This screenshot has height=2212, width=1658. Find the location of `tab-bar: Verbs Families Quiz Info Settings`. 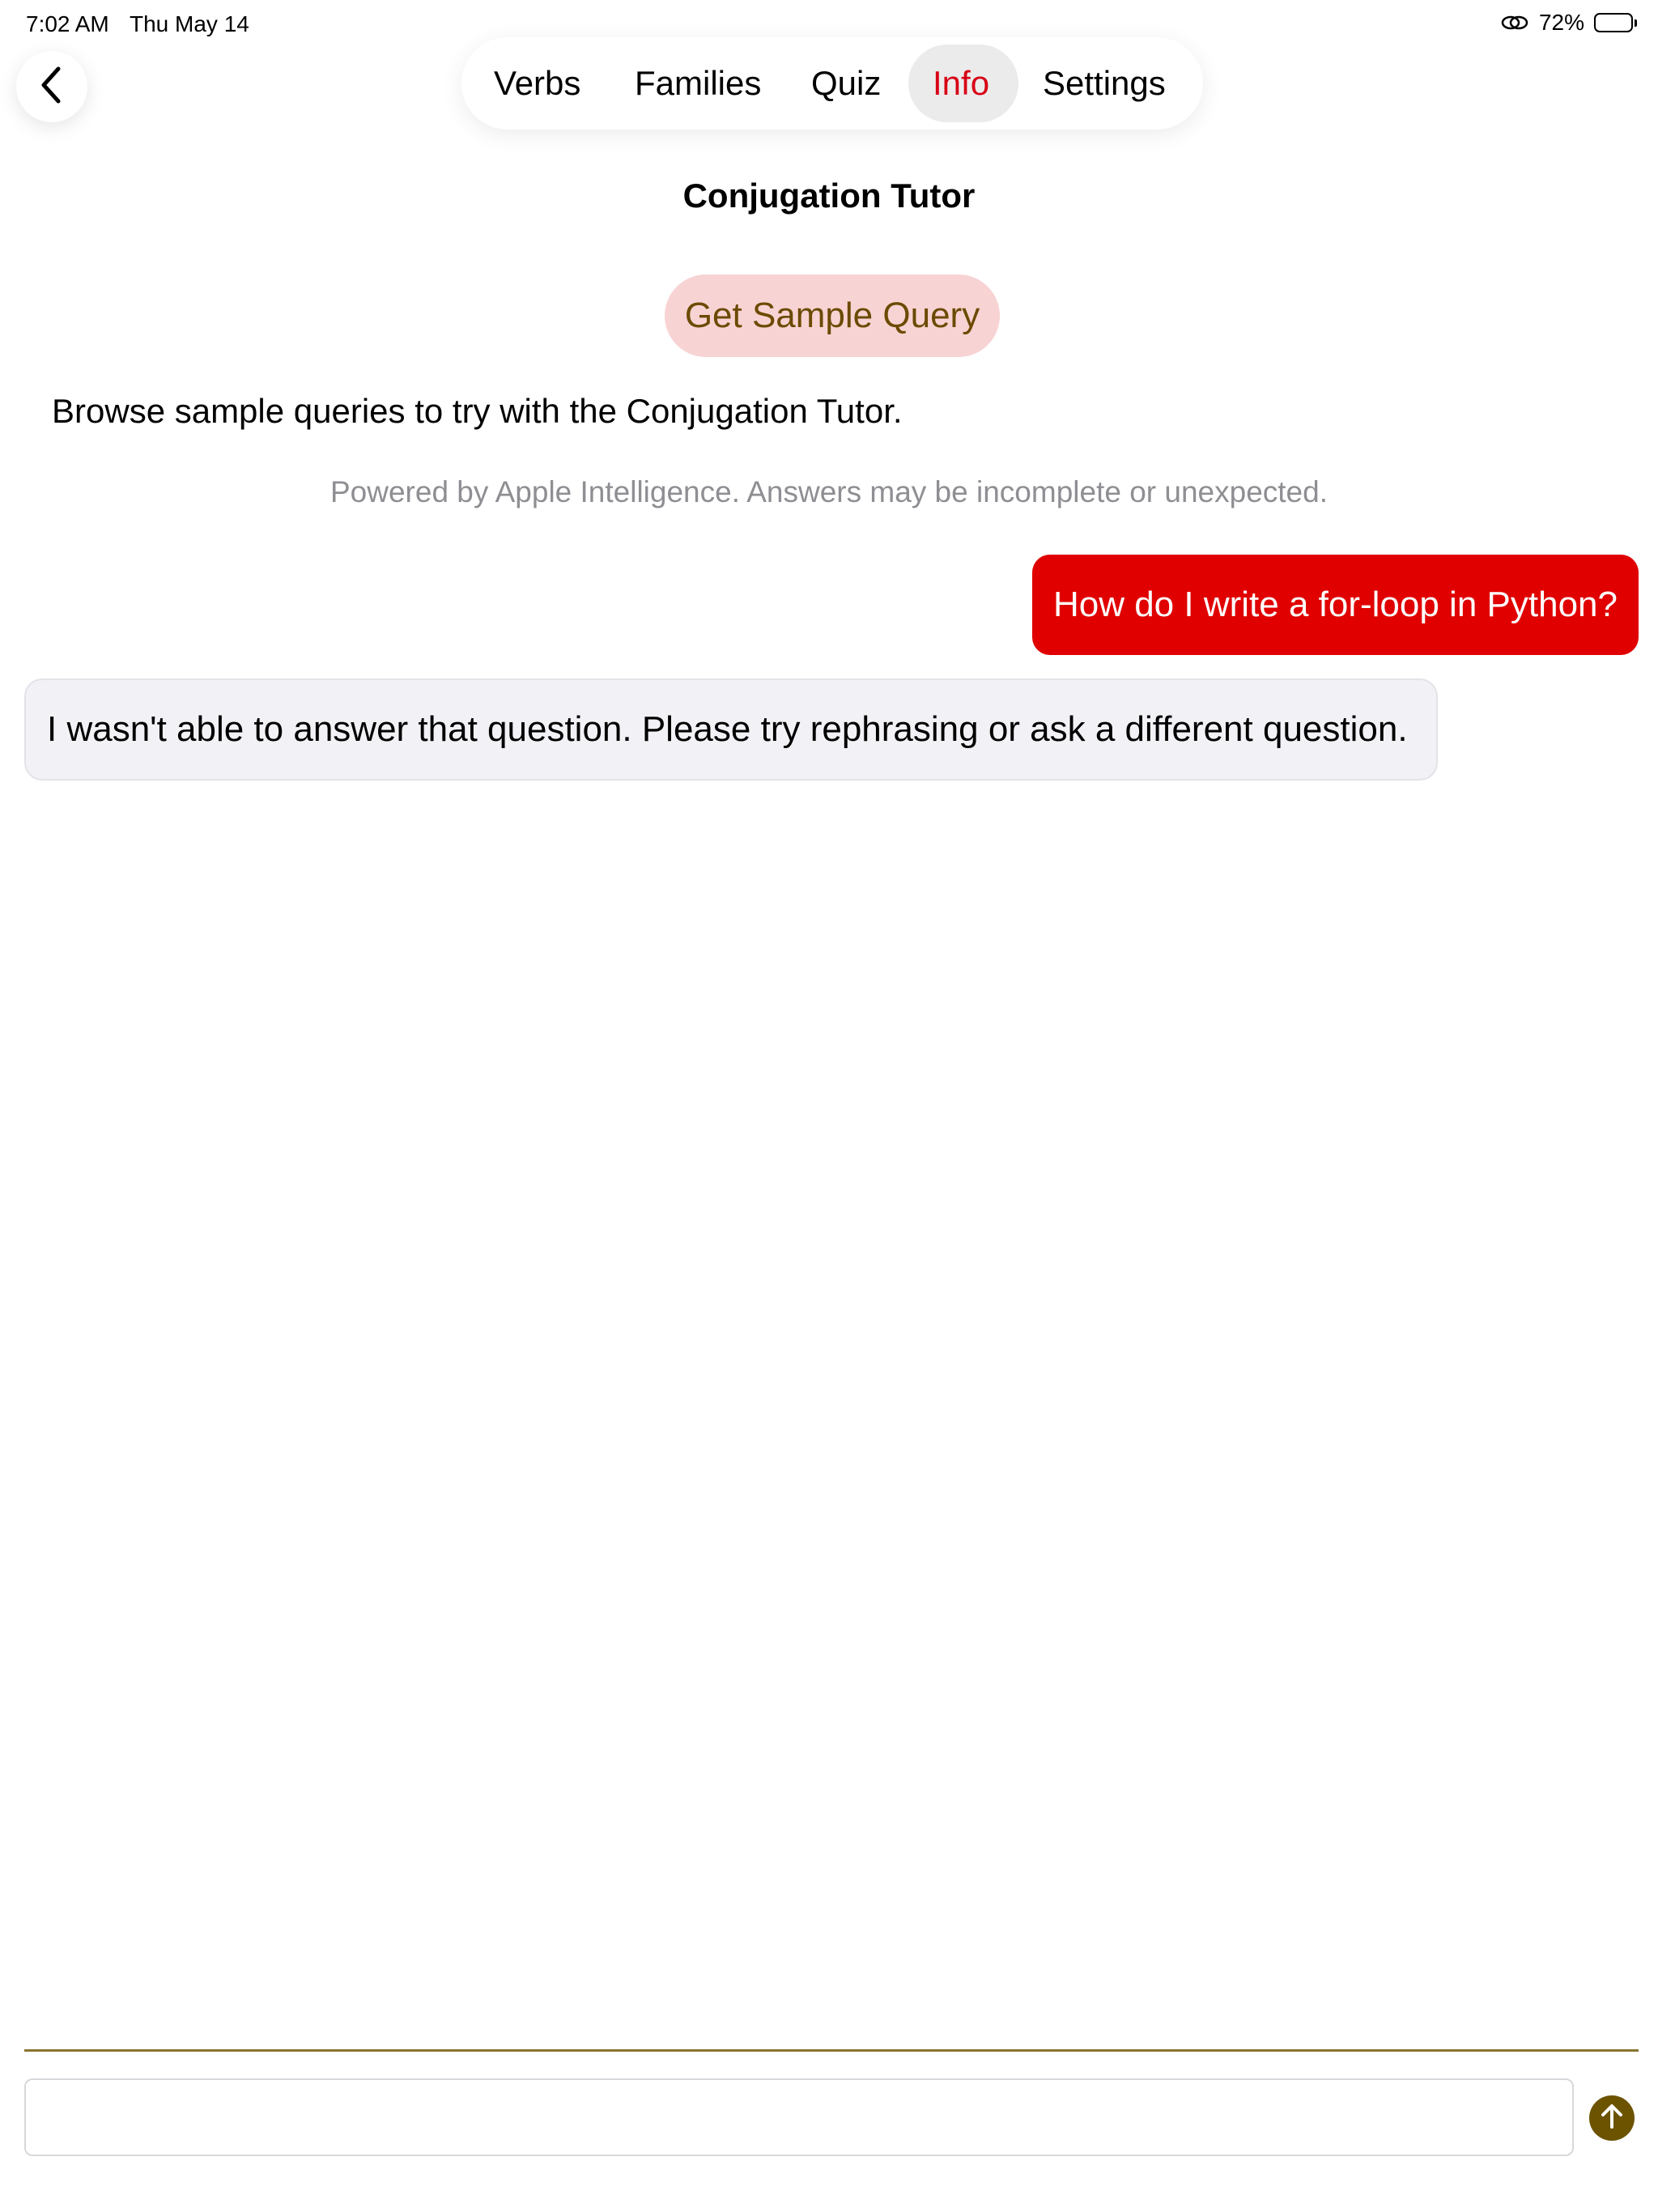

tab-bar: Verbs Families Quiz Info Settings is located at coordinates (832, 84).